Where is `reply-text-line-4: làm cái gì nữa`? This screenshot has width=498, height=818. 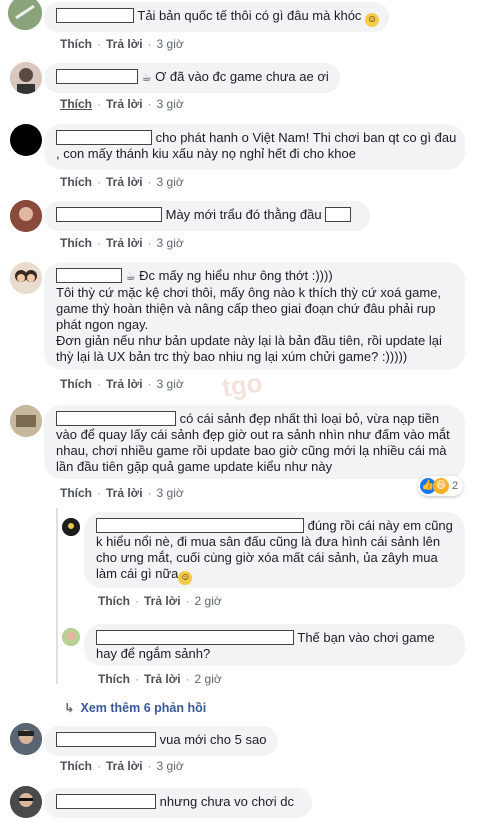
reply-text-line-4: làm cái gì nữa is located at coordinates (137, 573).